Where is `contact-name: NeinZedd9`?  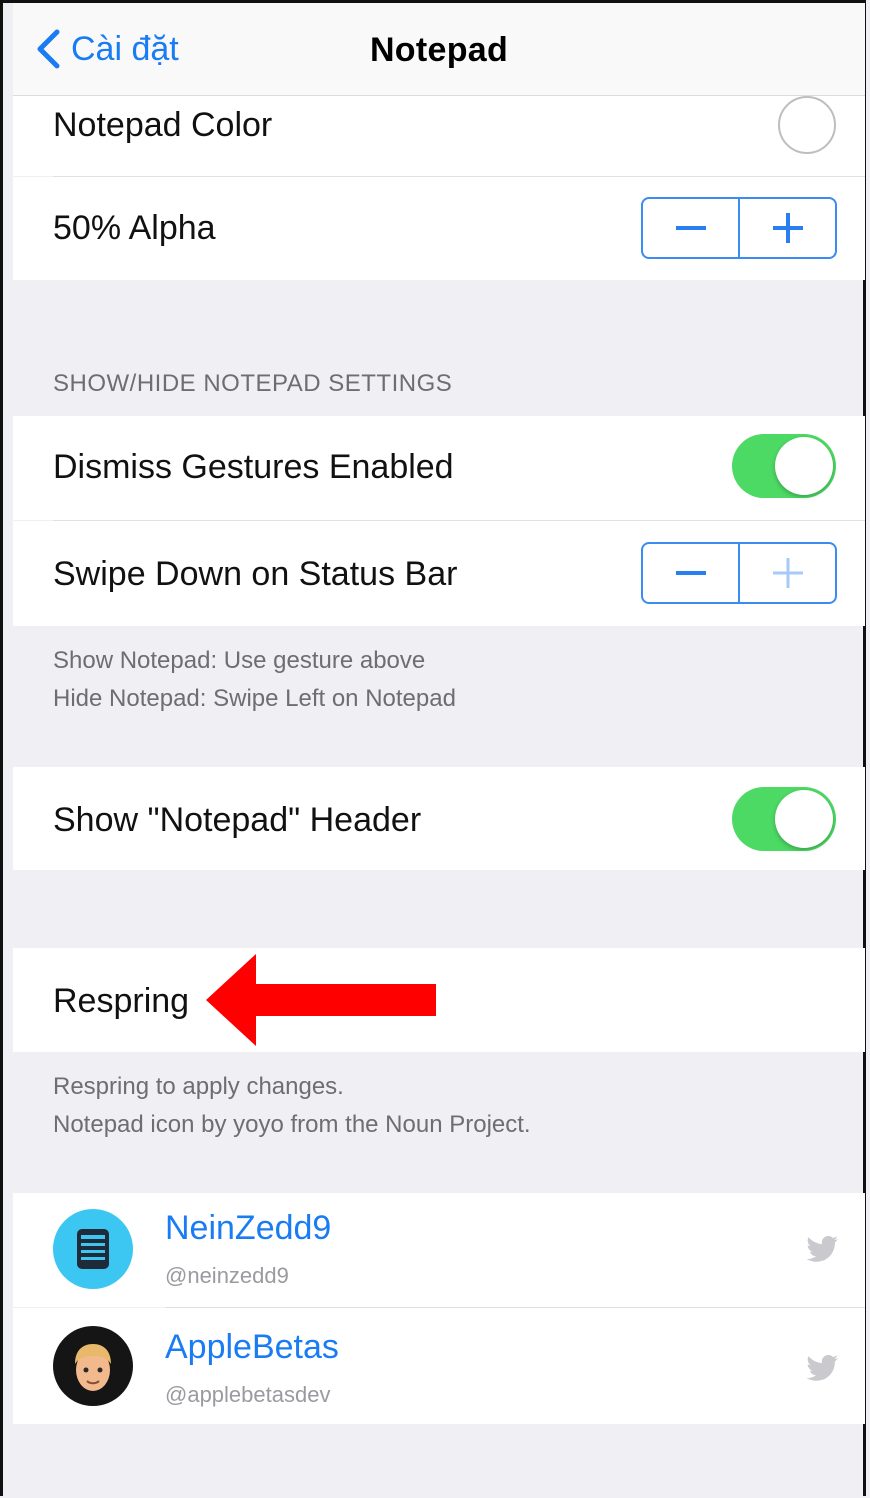
contact-name: NeinZedd9 is located at coordinates (248, 1228).